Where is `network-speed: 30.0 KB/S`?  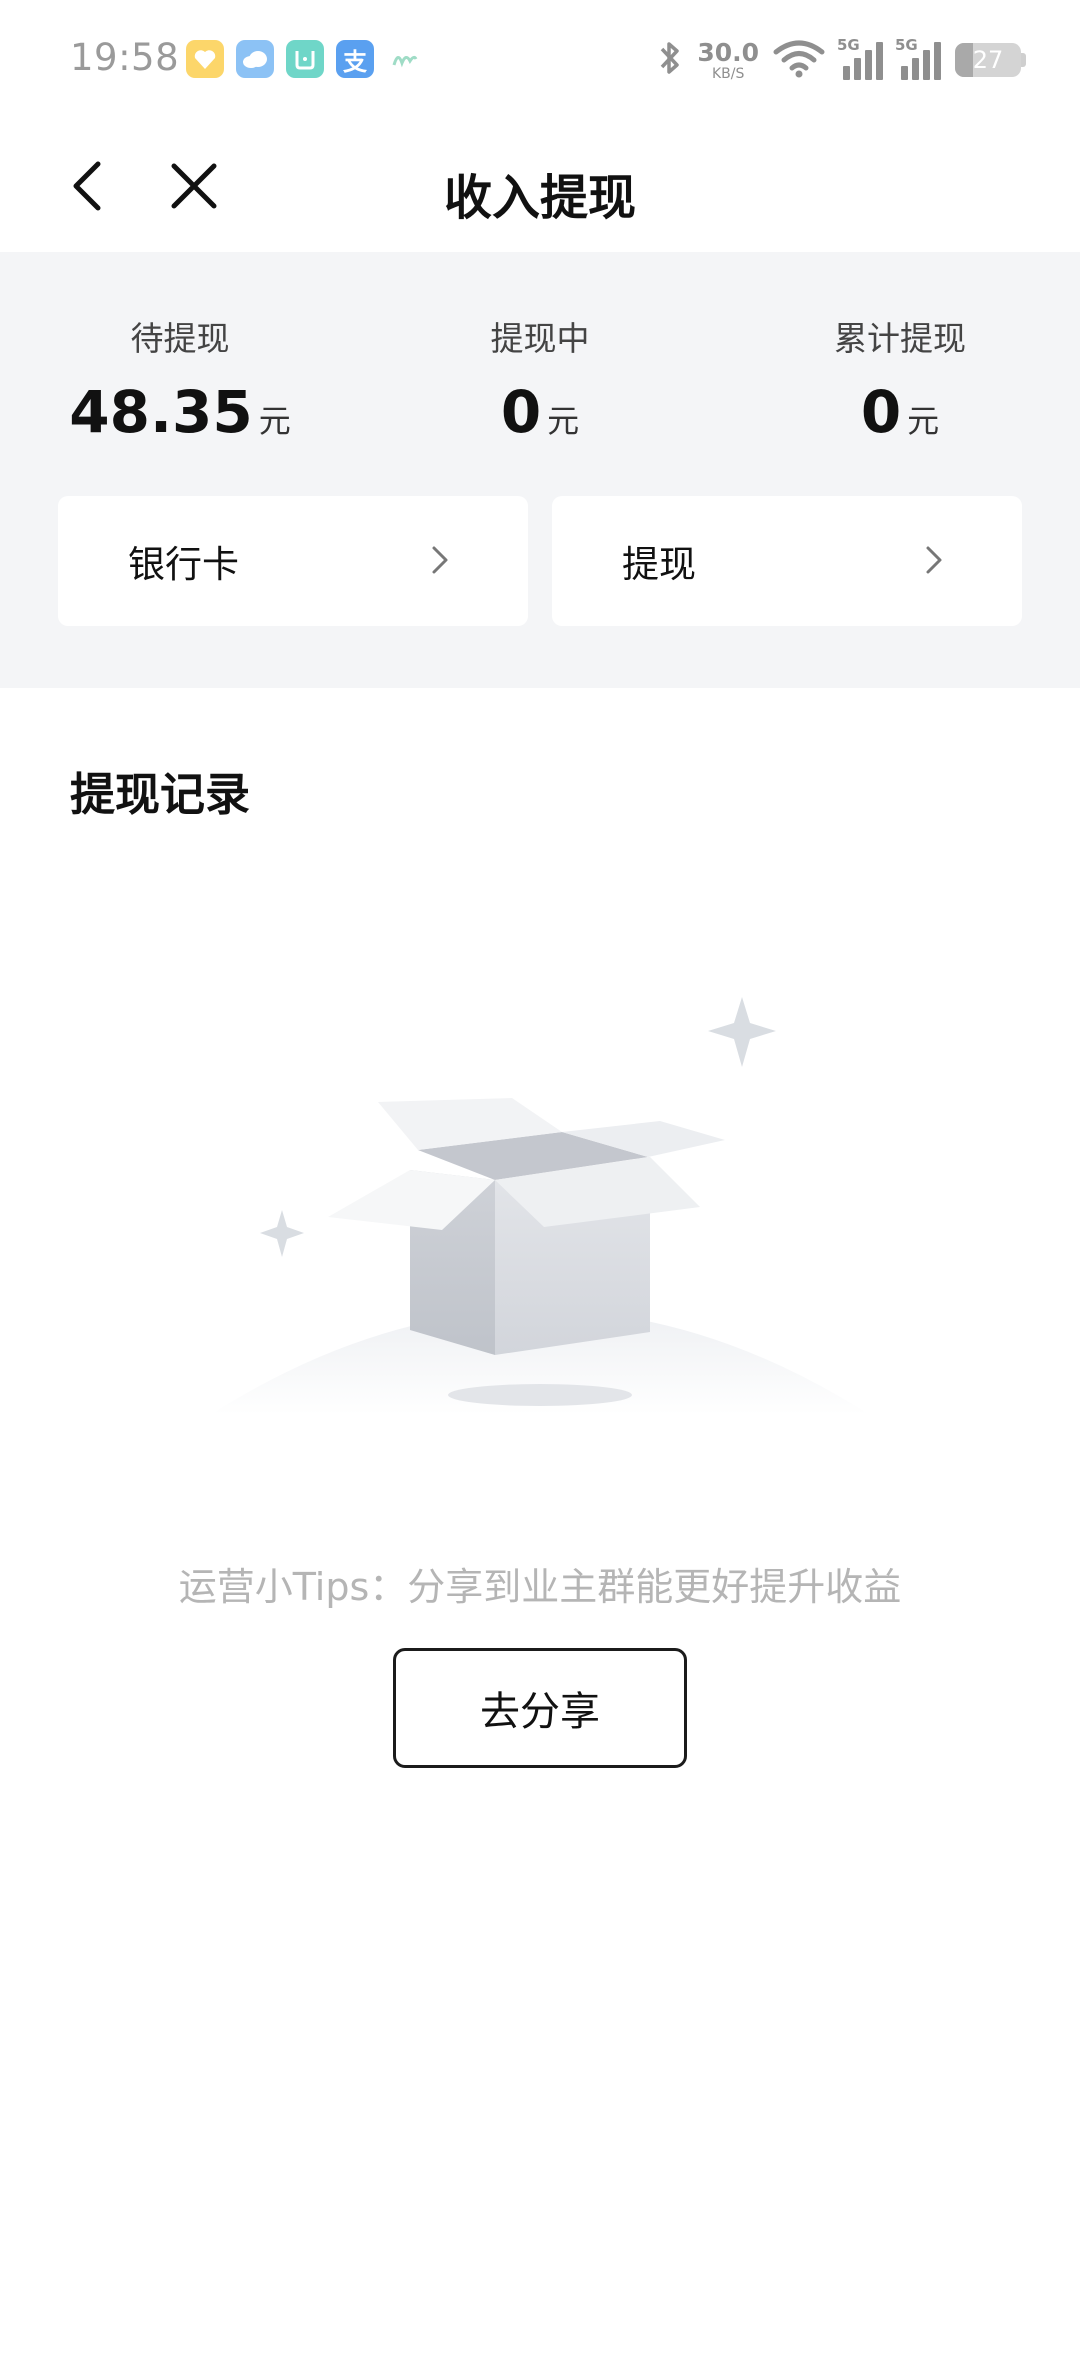 network-speed: 30.0 KB/S is located at coordinates (728, 60).